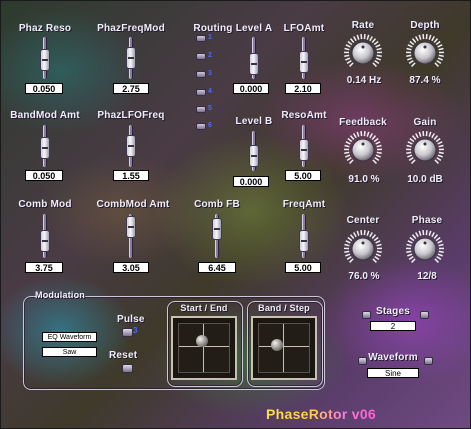 The height and width of the screenshot is (429, 471). Describe the element at coordinates (304, 115) in the screenshot. I see `reso-amt-label: ResoAmt` at that location.